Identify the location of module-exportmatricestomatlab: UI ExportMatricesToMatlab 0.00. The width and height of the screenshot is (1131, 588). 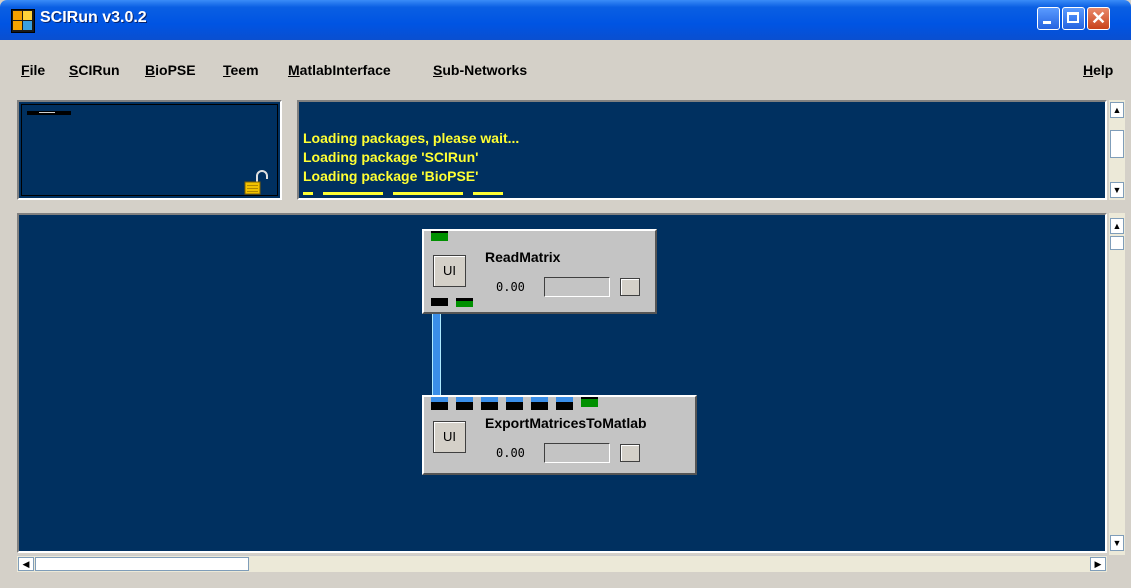
(559, 435).